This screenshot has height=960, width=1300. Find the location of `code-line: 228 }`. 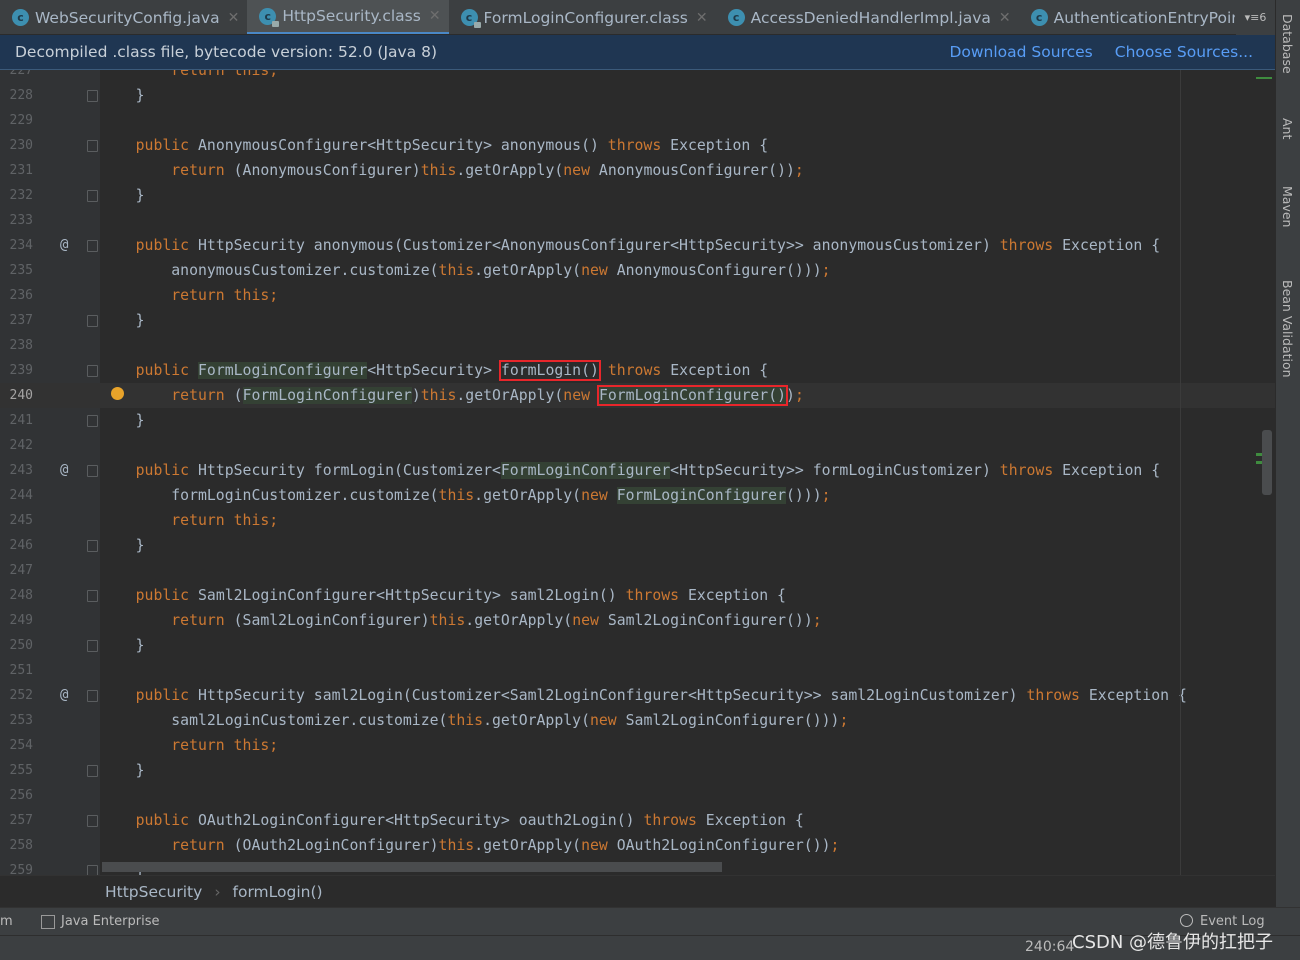

code-line: 228 } is located at coordinates (637, 95).